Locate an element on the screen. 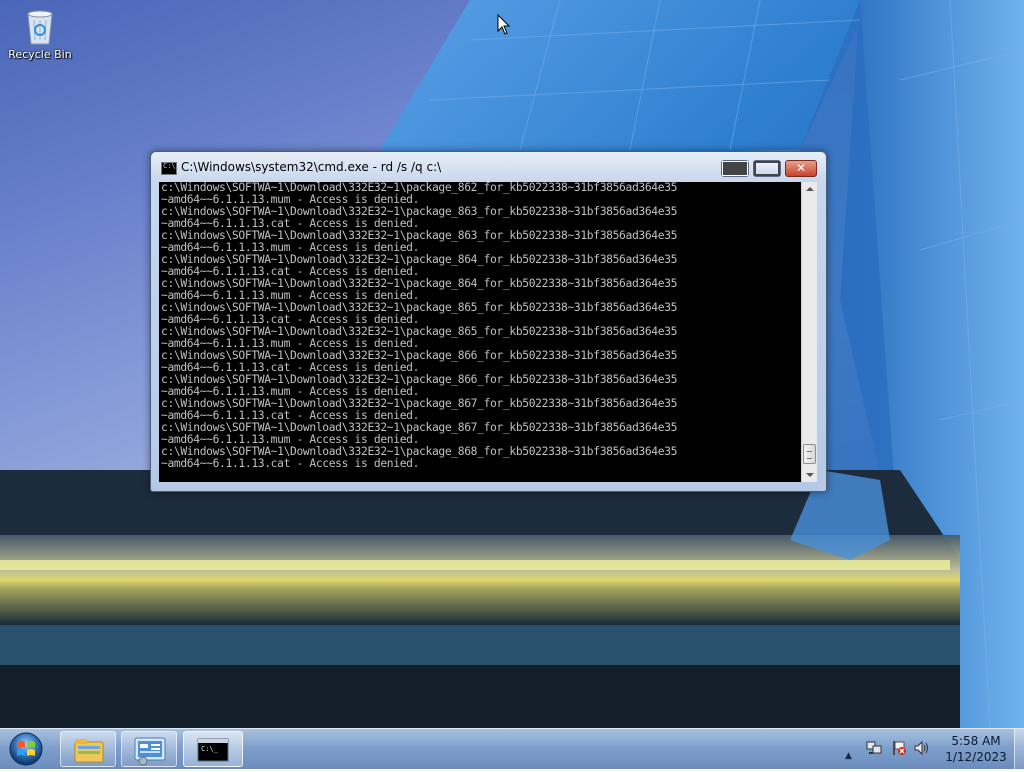 The width and height of the screenshot is (1024, 772). maximize-icon is located at coordinates (767, 168).